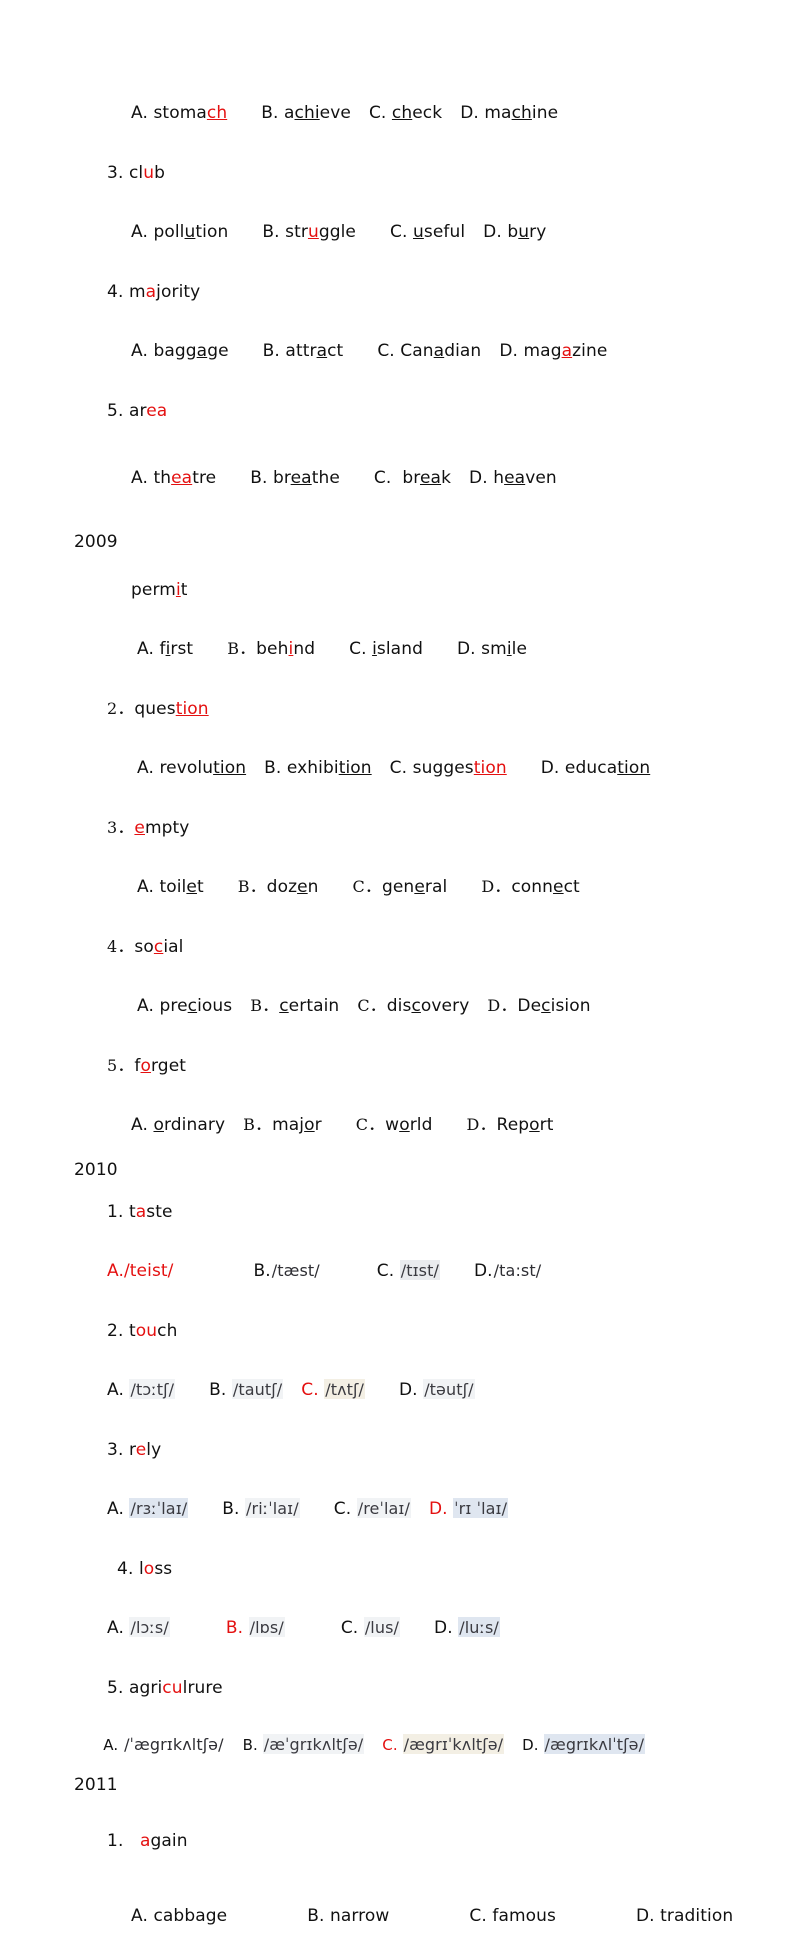 Image resolution: width=800 pixels, height=1943 pixels. What do you see at coordinates (266, 1627) in the screenshot?
I see `ipa-value: /lɒs/` at bounding box center [266, 1627].